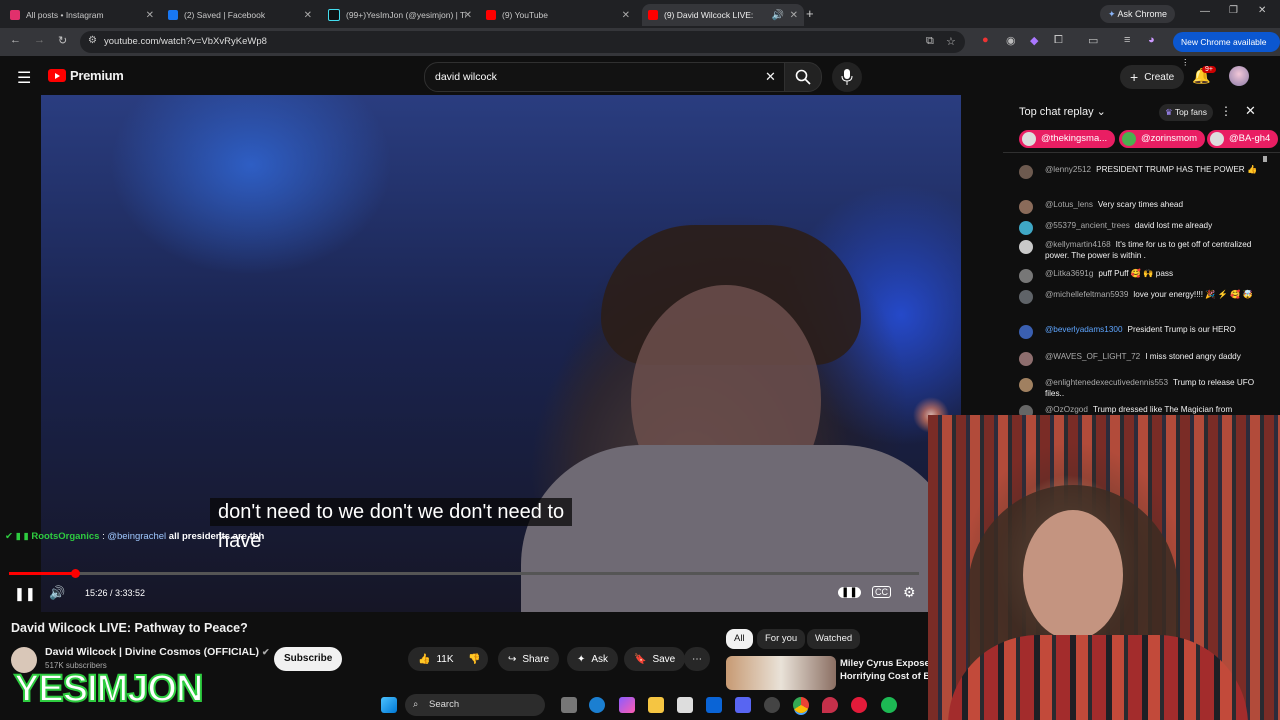 This screenshot has height=720, width=1280. Describe the element at coordinates (86, 75) in the screenshot. I see `youtube-premium-logo: Premium` at that location.